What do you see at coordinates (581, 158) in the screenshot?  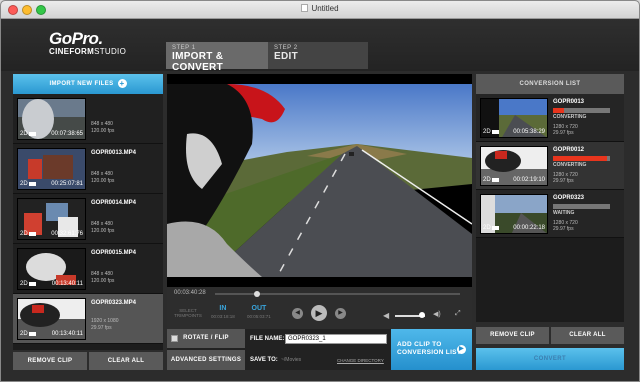 I see `conversion-progress-bar` at bounding box center [581, 158].